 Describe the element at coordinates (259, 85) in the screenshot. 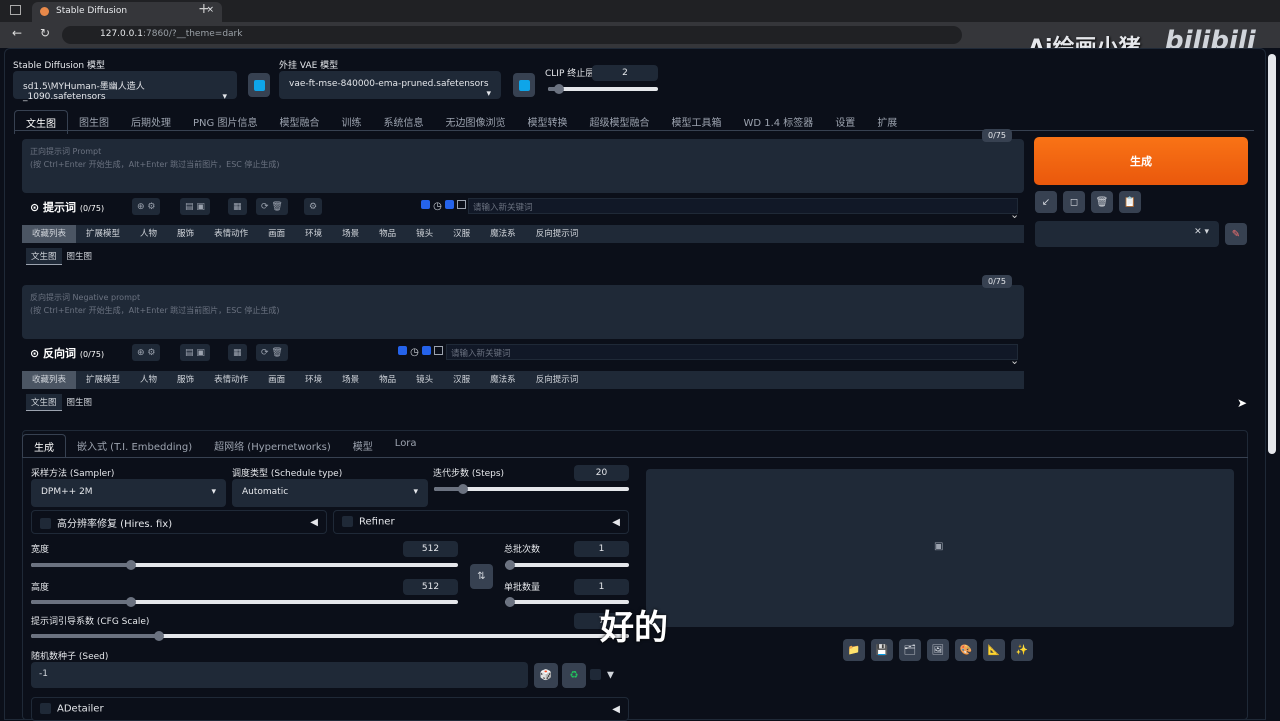

I see `refresh-sd-button` at that location.